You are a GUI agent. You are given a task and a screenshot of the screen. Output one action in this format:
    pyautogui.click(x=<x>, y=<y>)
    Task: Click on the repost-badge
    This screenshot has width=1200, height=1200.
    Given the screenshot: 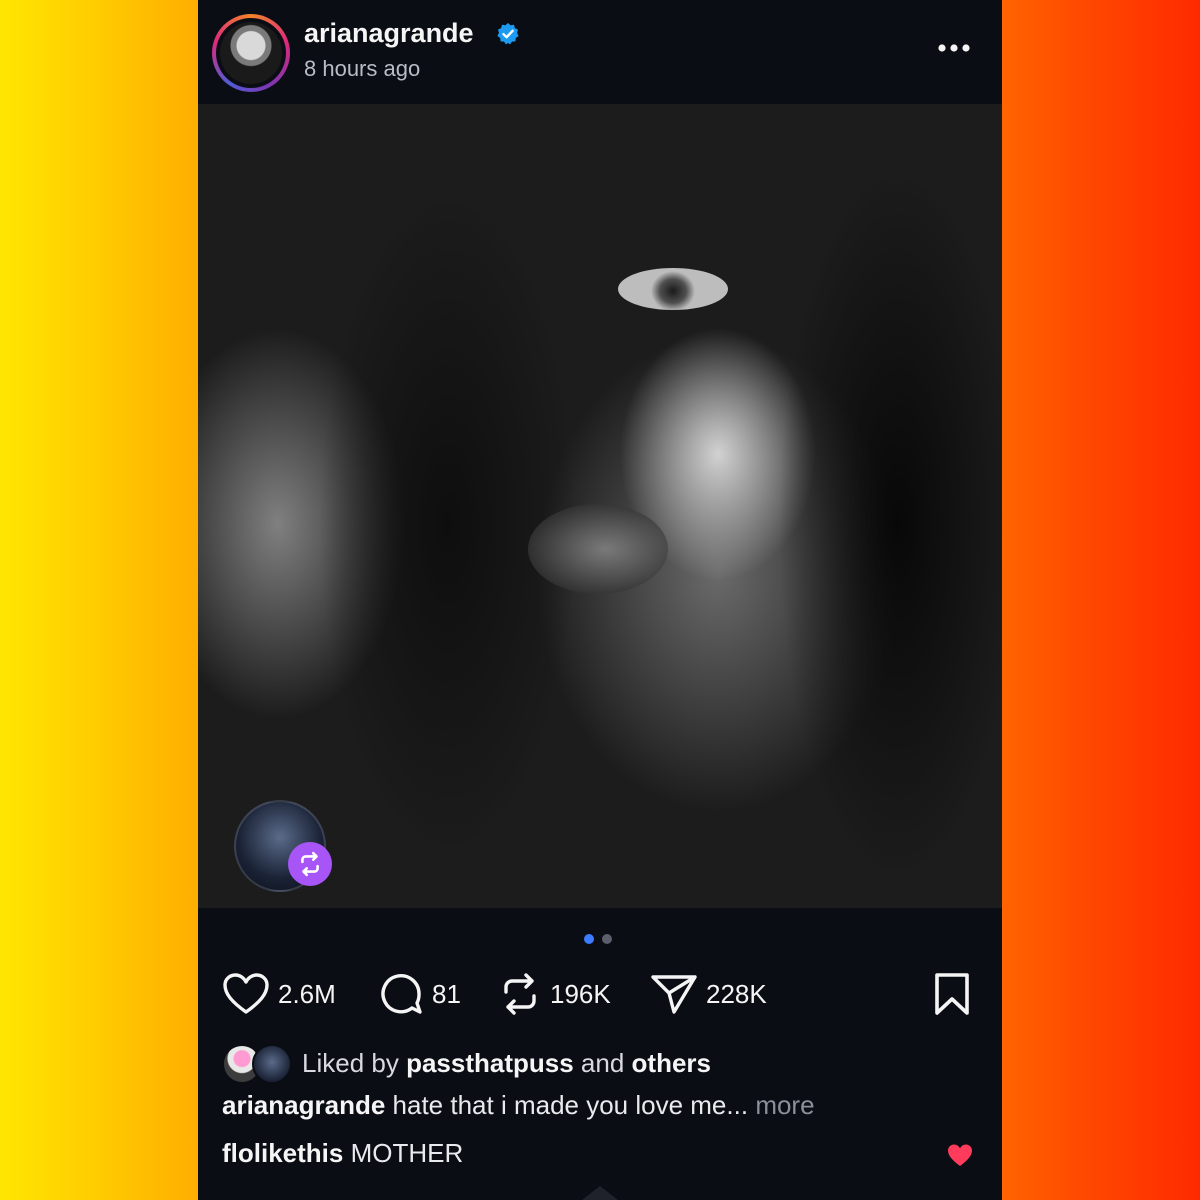 What is the action you would take?
    pyautogui.click(x=310, y=864)
    